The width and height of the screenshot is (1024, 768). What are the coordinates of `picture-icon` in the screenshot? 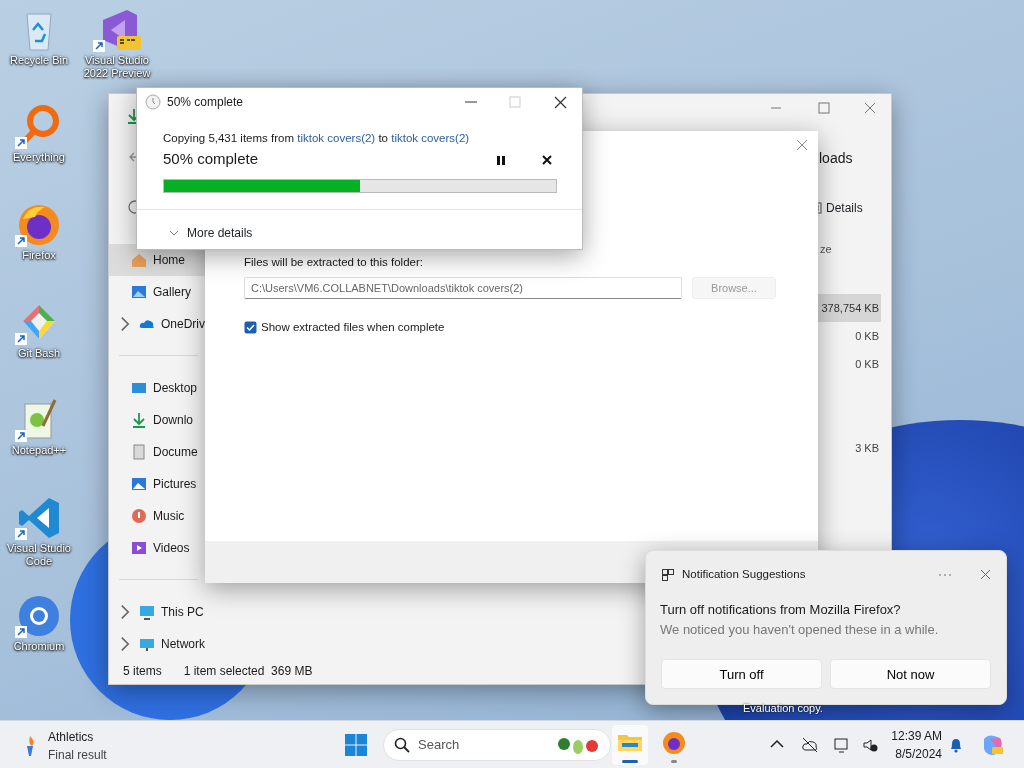 It's located at (139, 484).